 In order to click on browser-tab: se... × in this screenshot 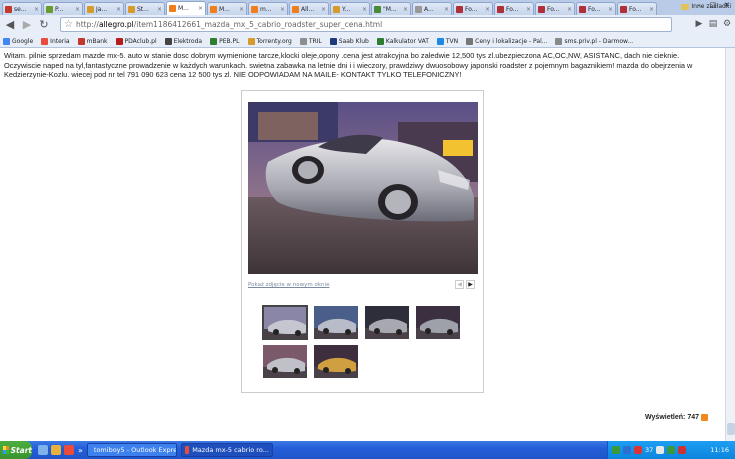, I will do `click(22, 8)`.